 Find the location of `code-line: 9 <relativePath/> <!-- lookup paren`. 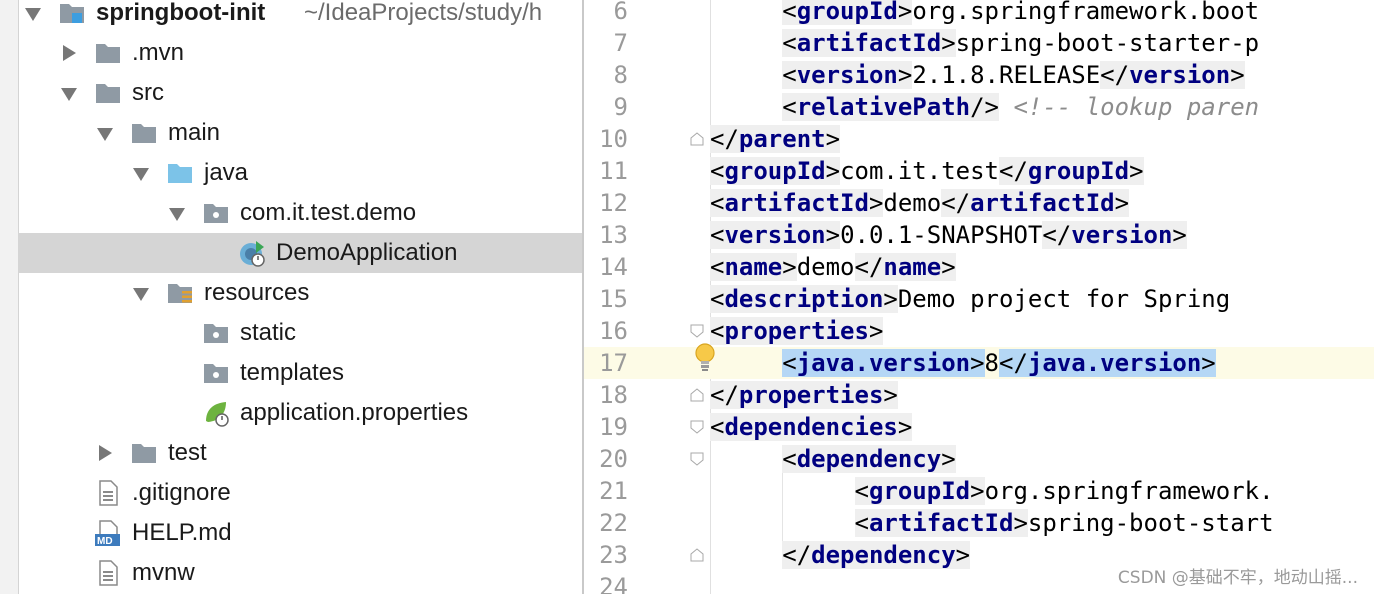

code-line: 9 <relativePath/> <!-- lookup paren is located at coordinates (979, 107).